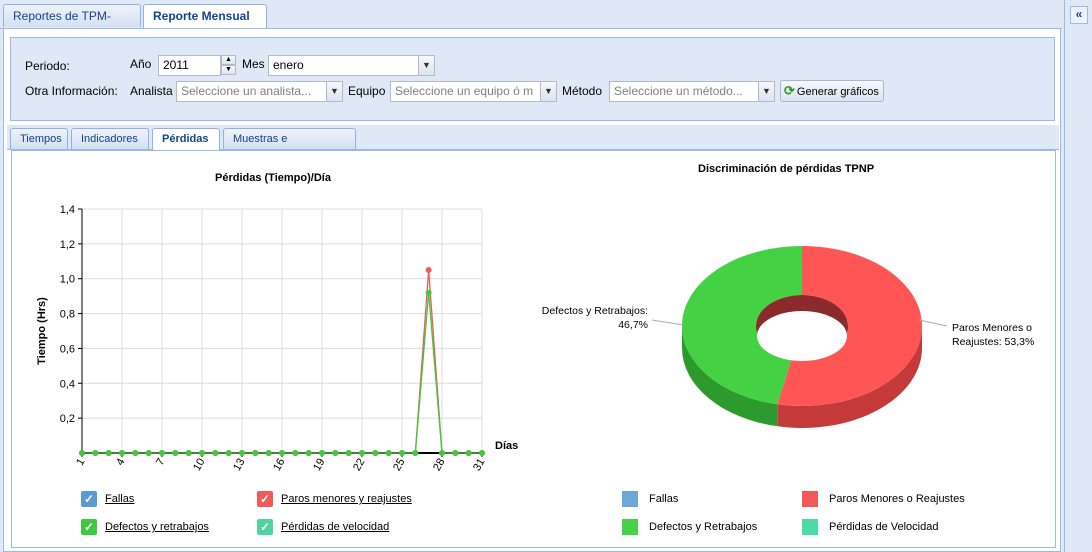  Describe the element at coordinates (993, 342) in the screenshot. I see `slice-label: Reajustes: 53,3%` at that location.